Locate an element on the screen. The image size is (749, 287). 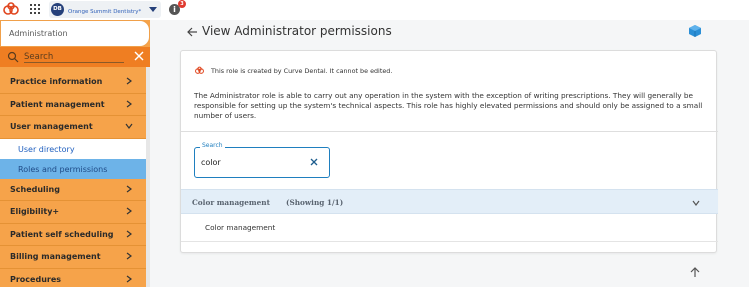
sidebar-item-label: Billing management is located at coordinates (55, 256).